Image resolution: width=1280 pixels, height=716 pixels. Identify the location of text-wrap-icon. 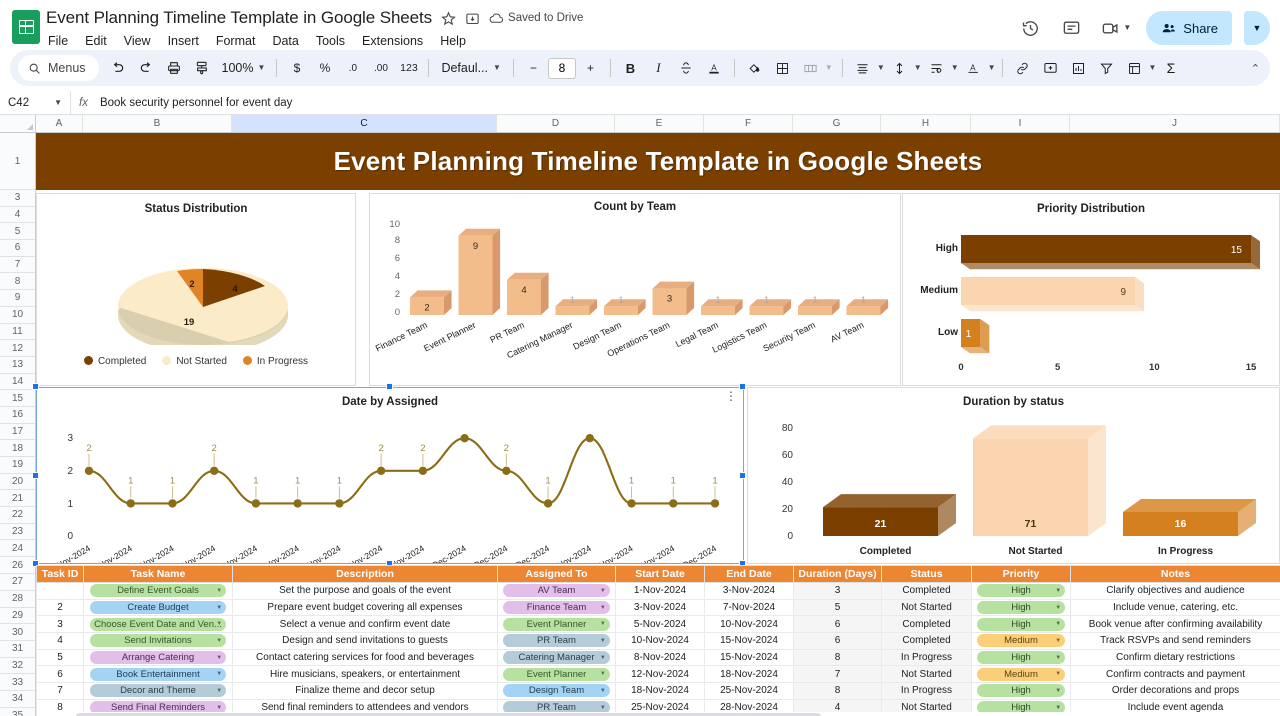
(936, 68).